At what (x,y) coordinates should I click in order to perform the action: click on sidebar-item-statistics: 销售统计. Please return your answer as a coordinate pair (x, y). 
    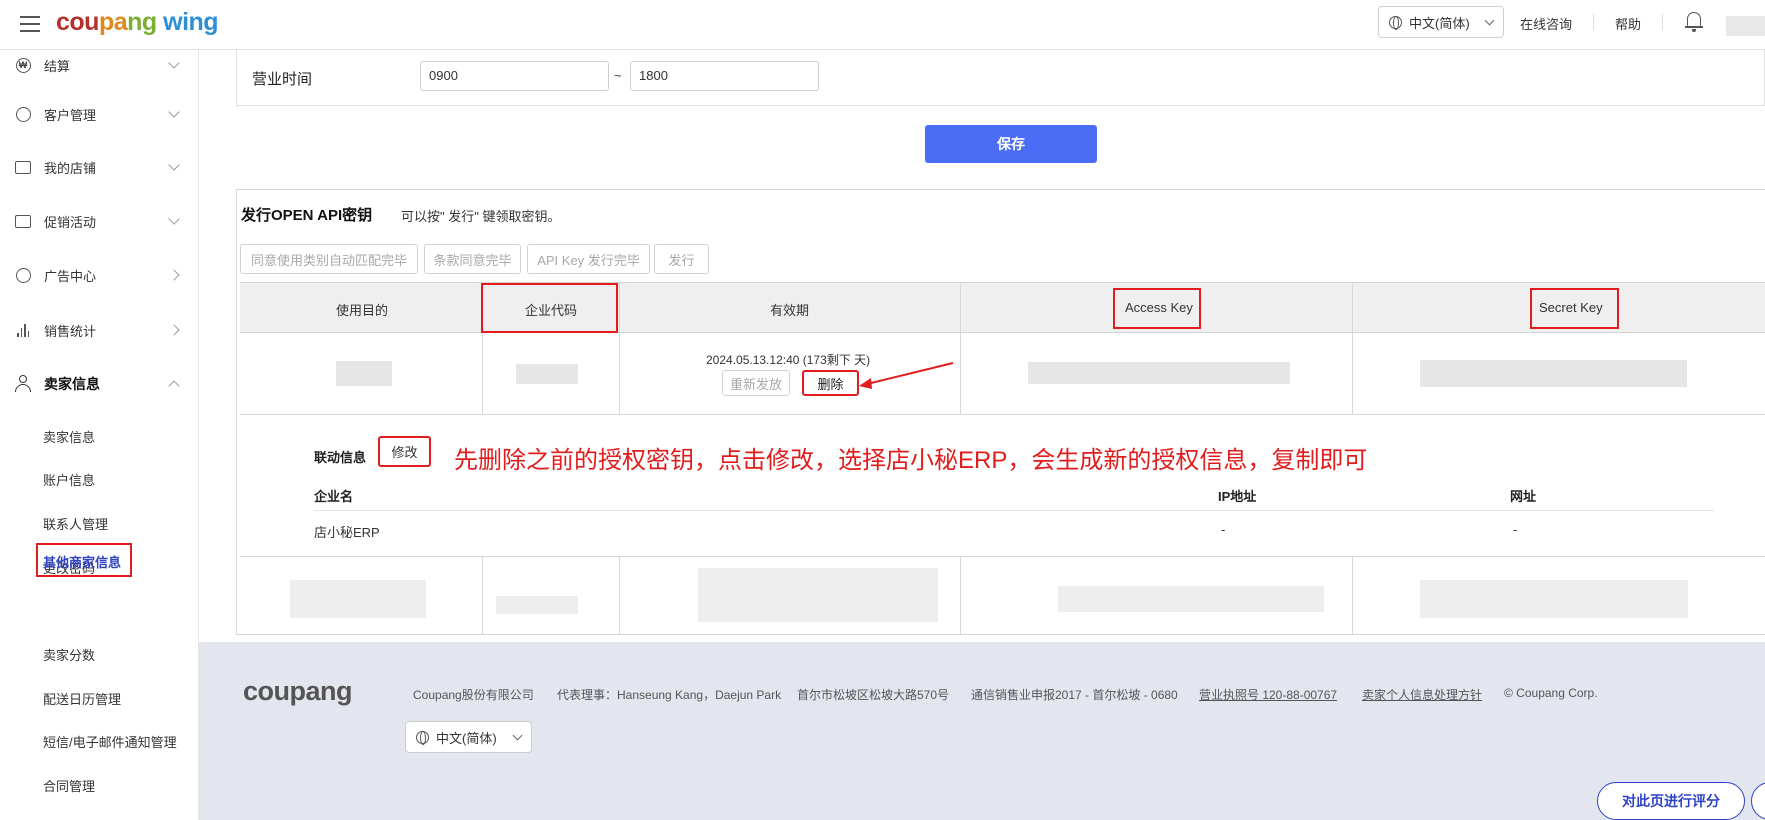
    Looking at the image, I should click on (99, 330).